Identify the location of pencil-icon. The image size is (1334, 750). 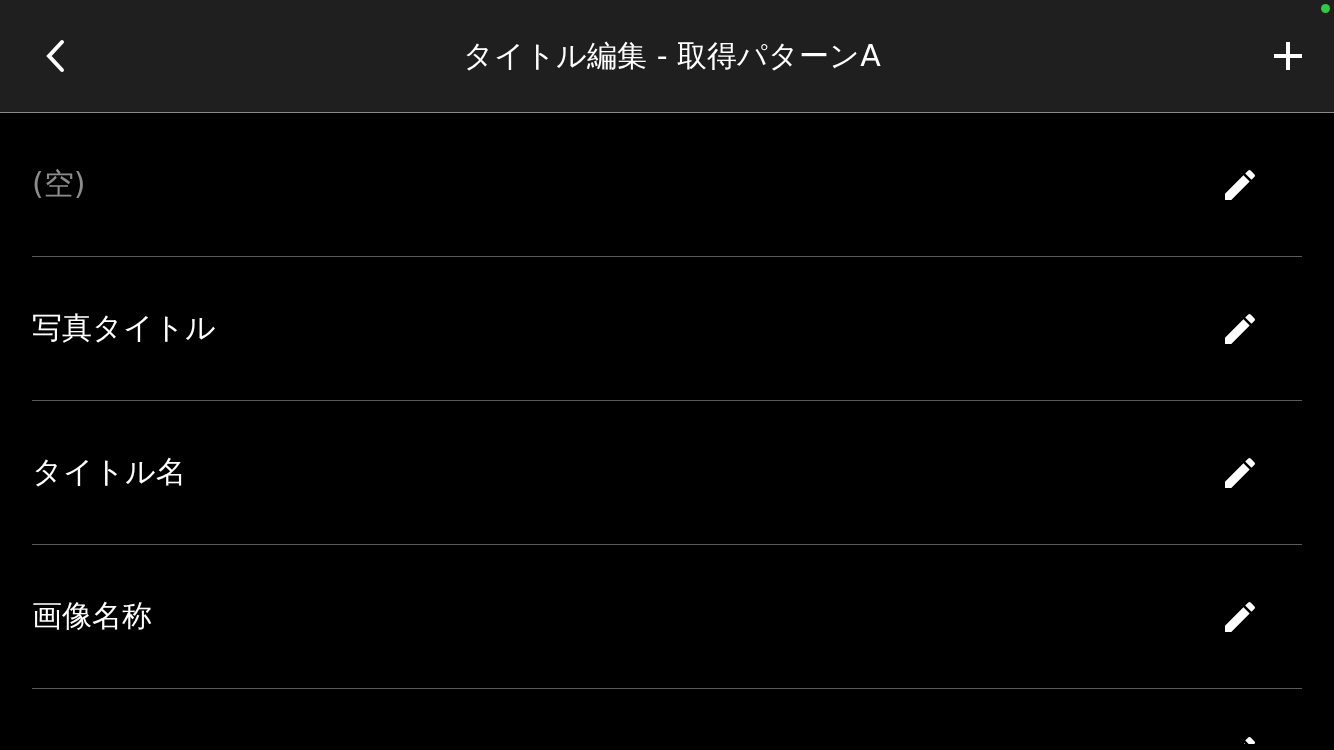
(1250, 740).